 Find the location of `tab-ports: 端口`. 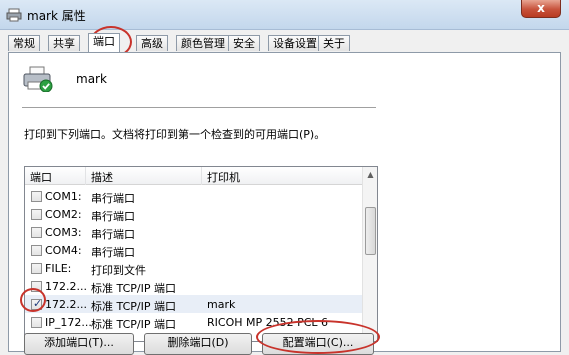

tab-ports: 端口 is located at coordinates (104, 42).